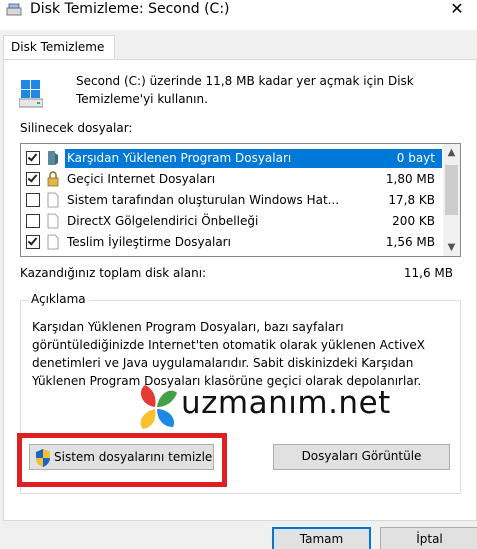 The width and height of the screenshot is (477, 549). Describe the element at coordinates (410, 242) in the screenshot. I see `file-size: 1,56 MB` at that location.